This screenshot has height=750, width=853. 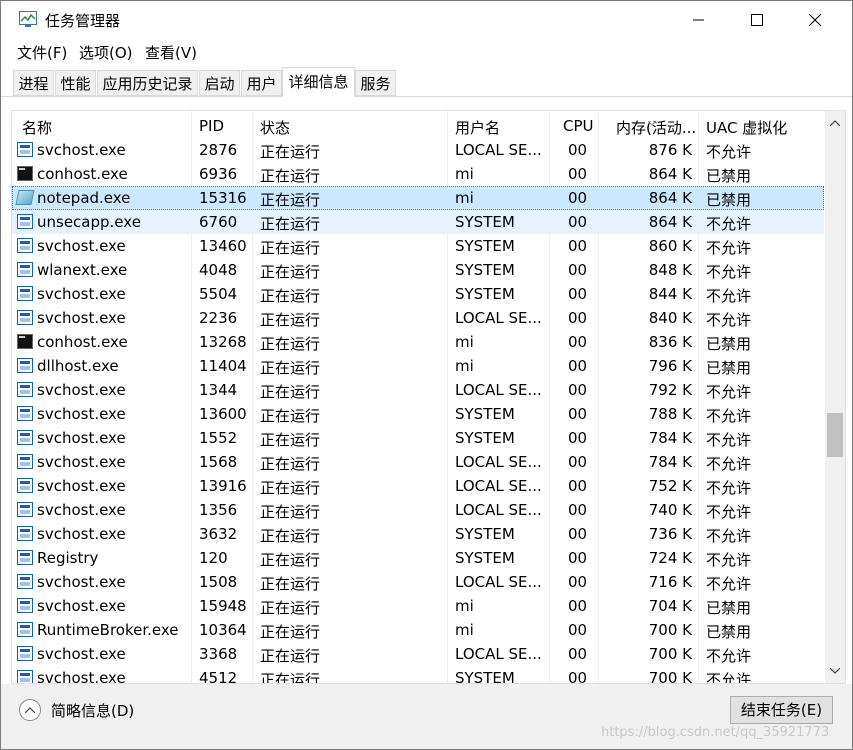 What do you see at coordinates (477, 127) in the screenshot?
I see `column-header-username: 用户名` at bounding box center [477, 127].